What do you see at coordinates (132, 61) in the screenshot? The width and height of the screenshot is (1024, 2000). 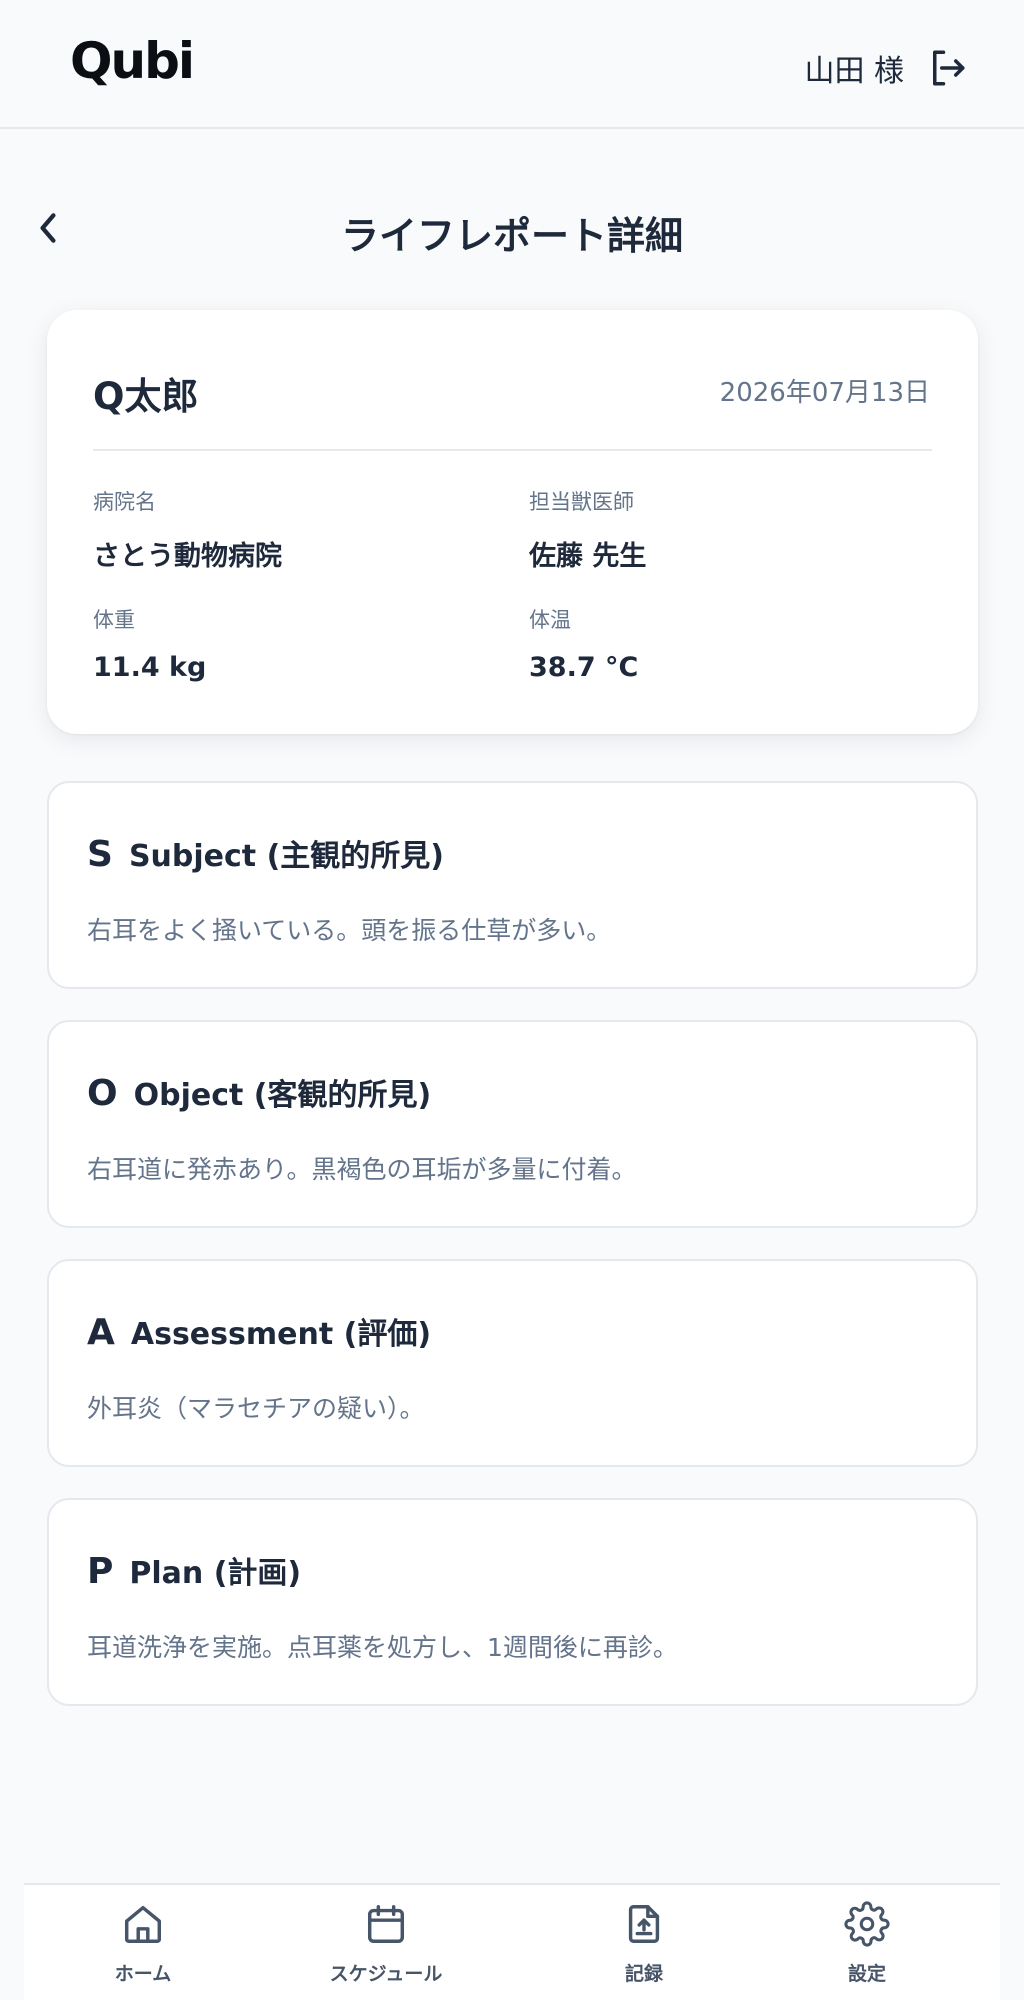 I see `app-logo: Qubi` at bounding box center [132, 61].